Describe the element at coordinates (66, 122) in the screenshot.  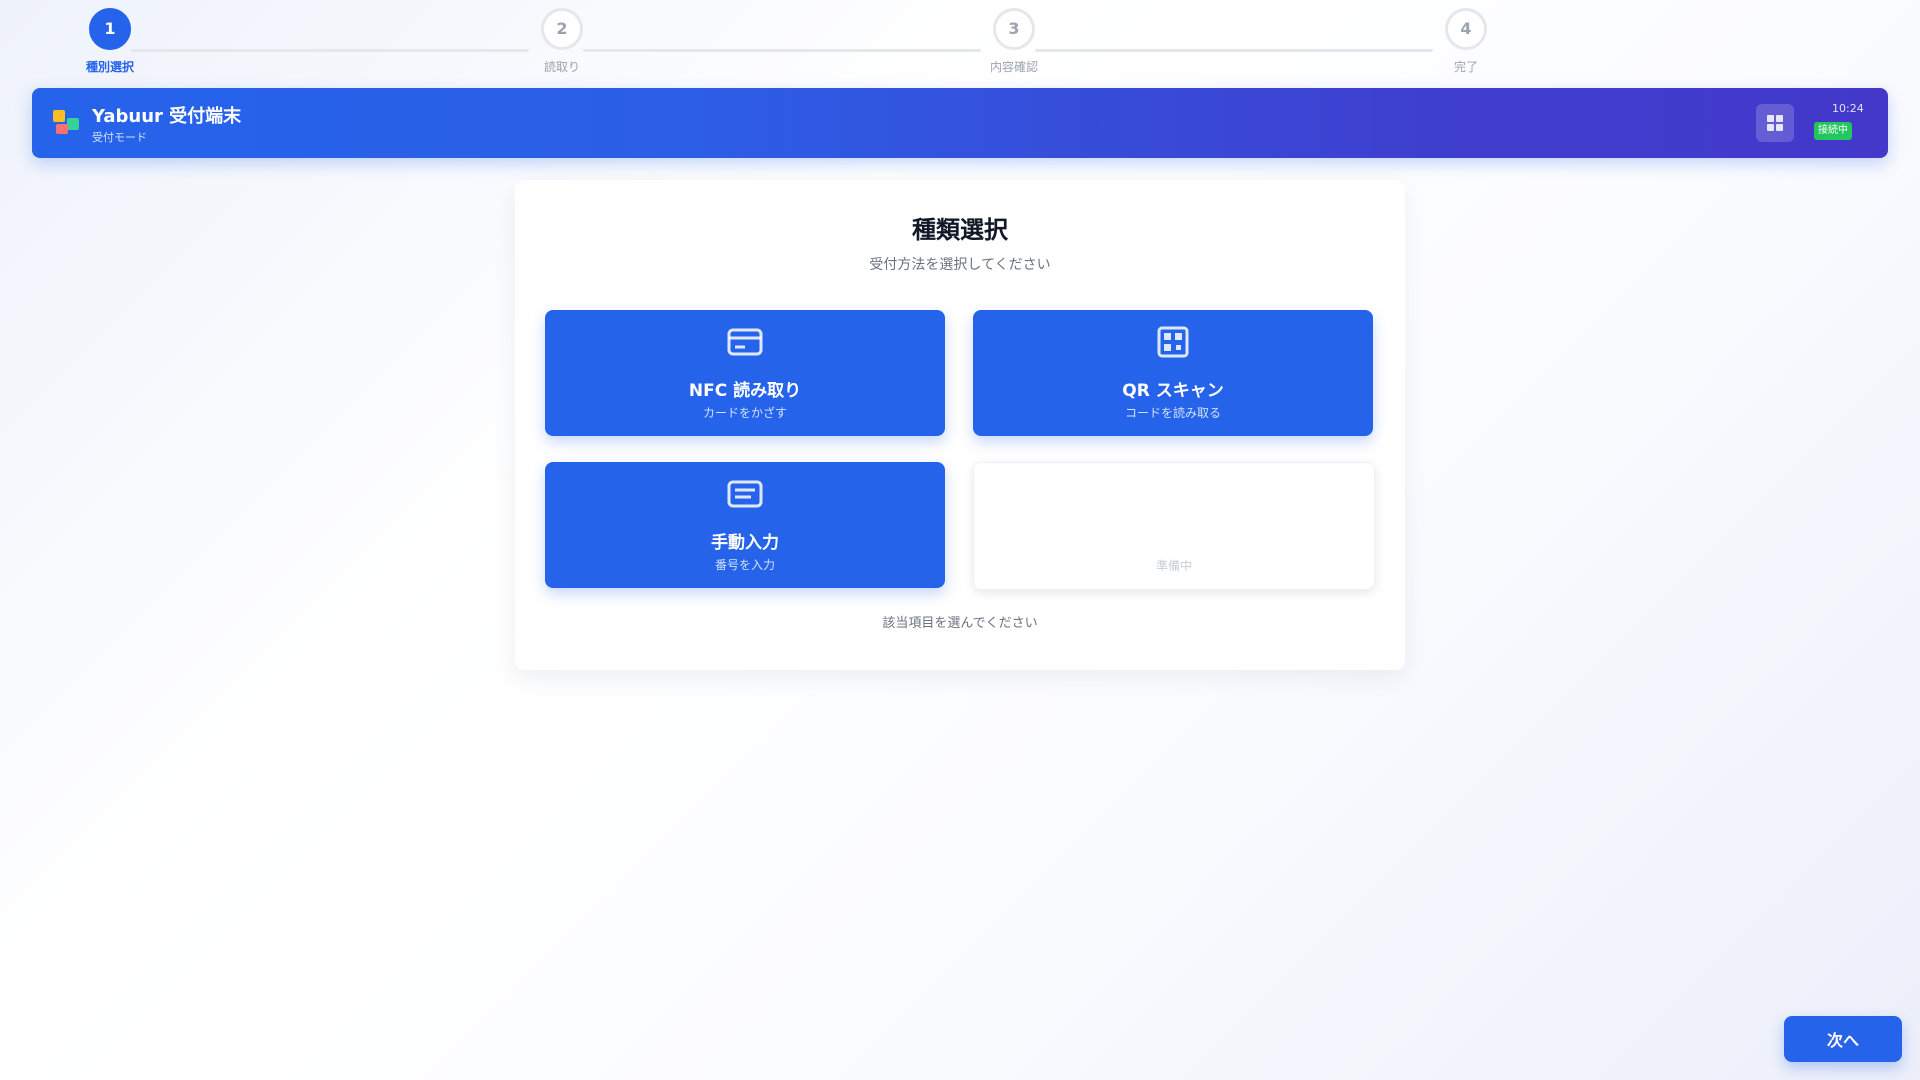
I see `app-logo-icon` at that location.